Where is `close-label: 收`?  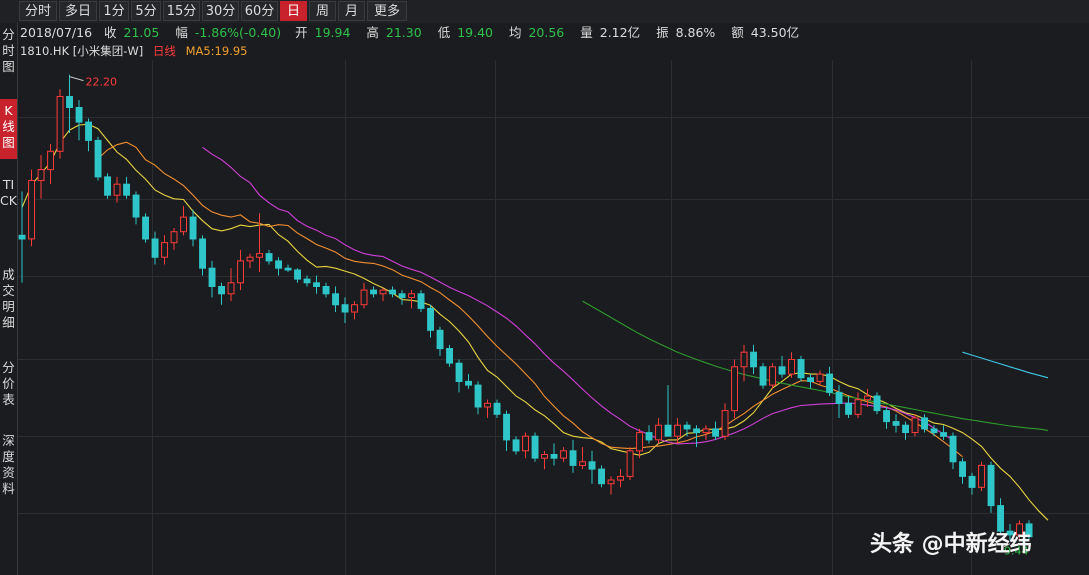
close-label: 收 is located at coordinates (110, 32).